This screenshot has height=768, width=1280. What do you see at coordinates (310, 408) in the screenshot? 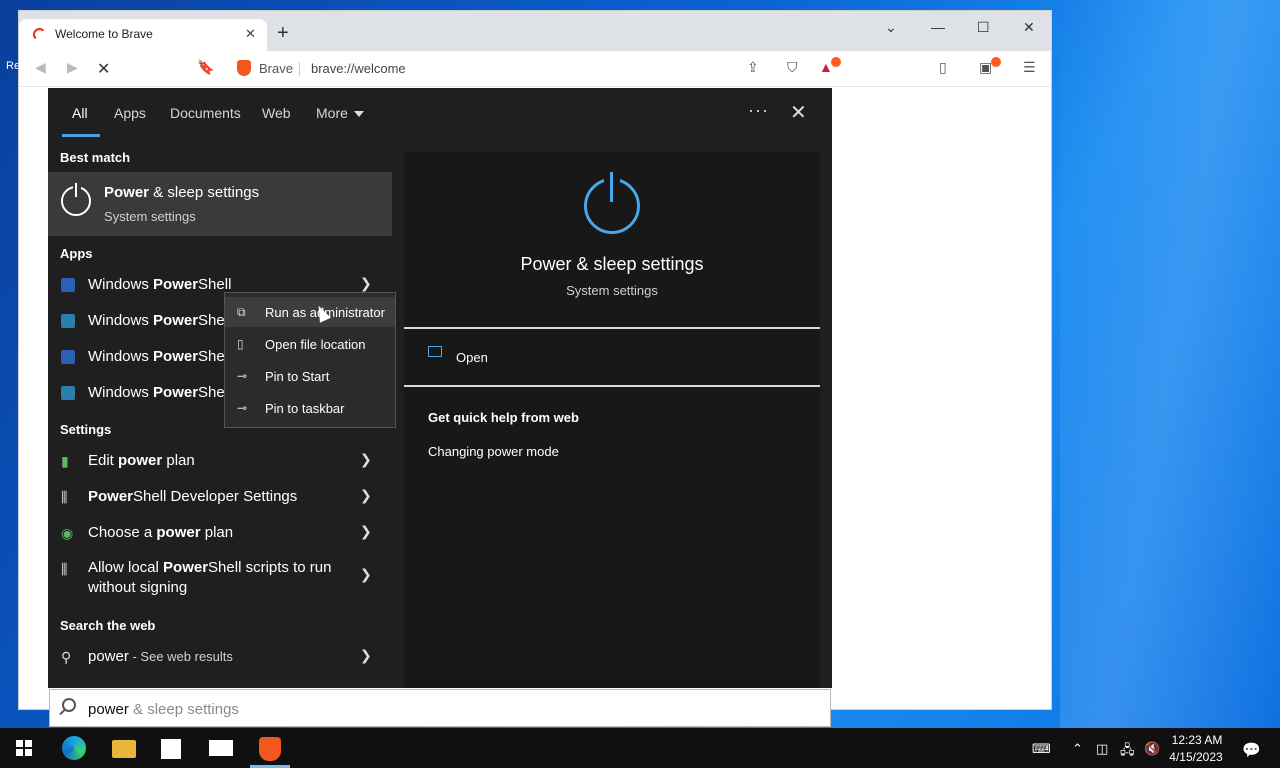
I see `menu-item-pin-to-taskbar: ⊸ Pin to taskbar` at bounding box center [310, 408].